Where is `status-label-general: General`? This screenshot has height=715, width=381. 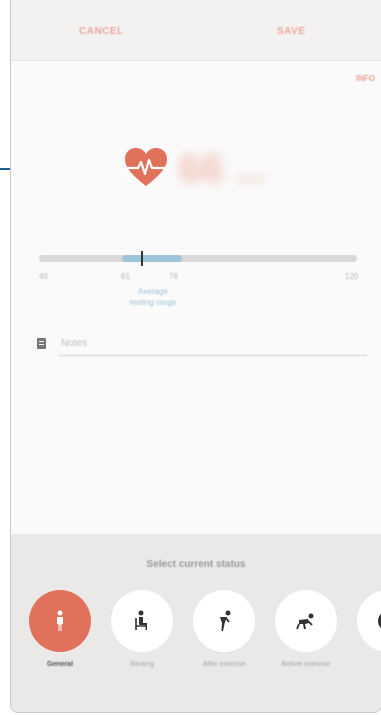
status-label-general: General is located at coordinates (60, 664).